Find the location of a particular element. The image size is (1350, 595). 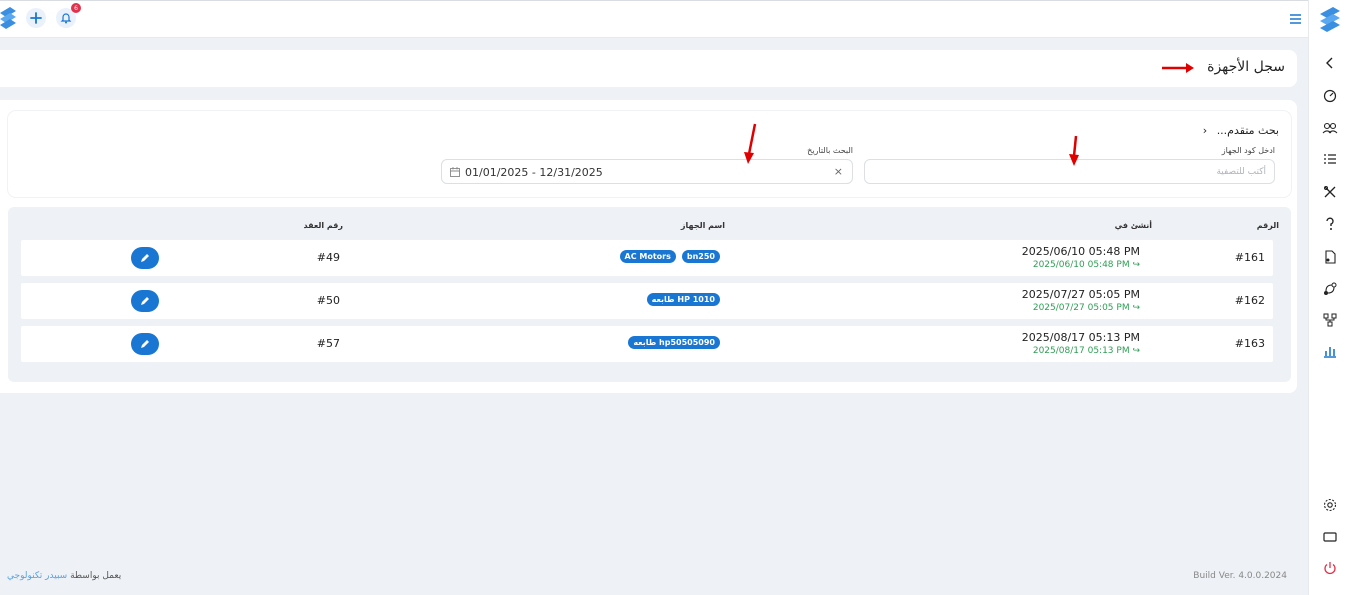

powered-by-prefix: يعمل بواسطة is located at coordinates (96, 576).